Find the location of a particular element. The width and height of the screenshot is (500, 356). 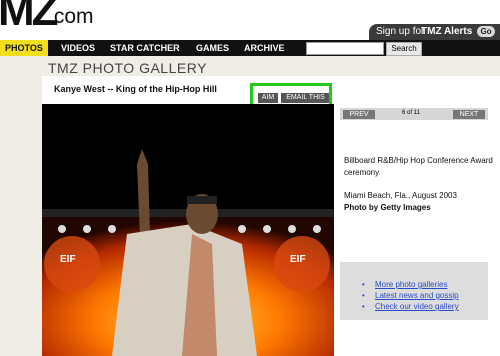

photo-heading: Kanye West -- King of the Hip-Hop Hill is located at coordinates (135, 89).